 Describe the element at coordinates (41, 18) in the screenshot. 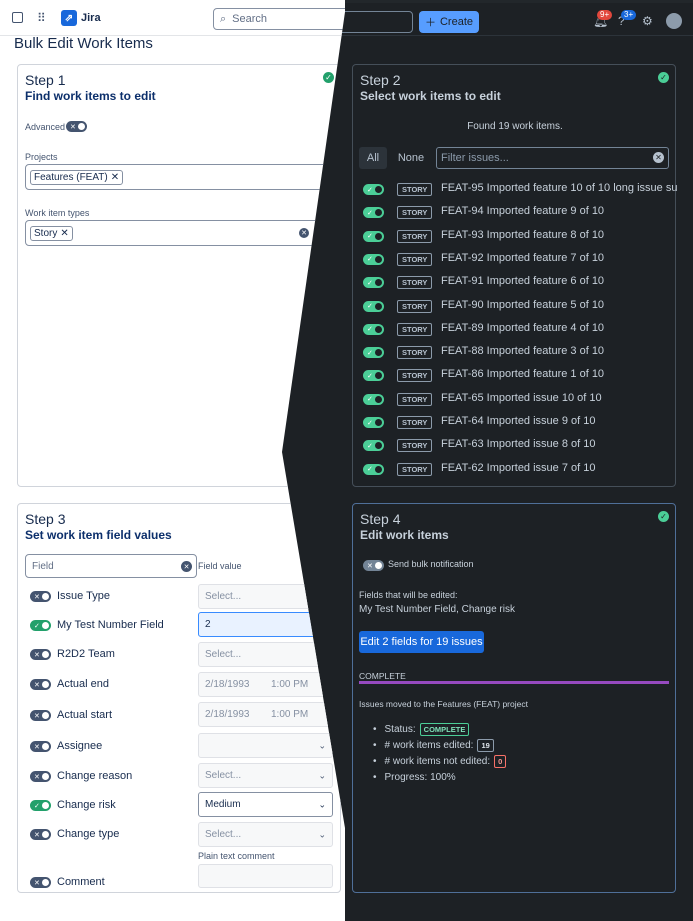

I see `app-switcher-icon: ⠿` at that location.